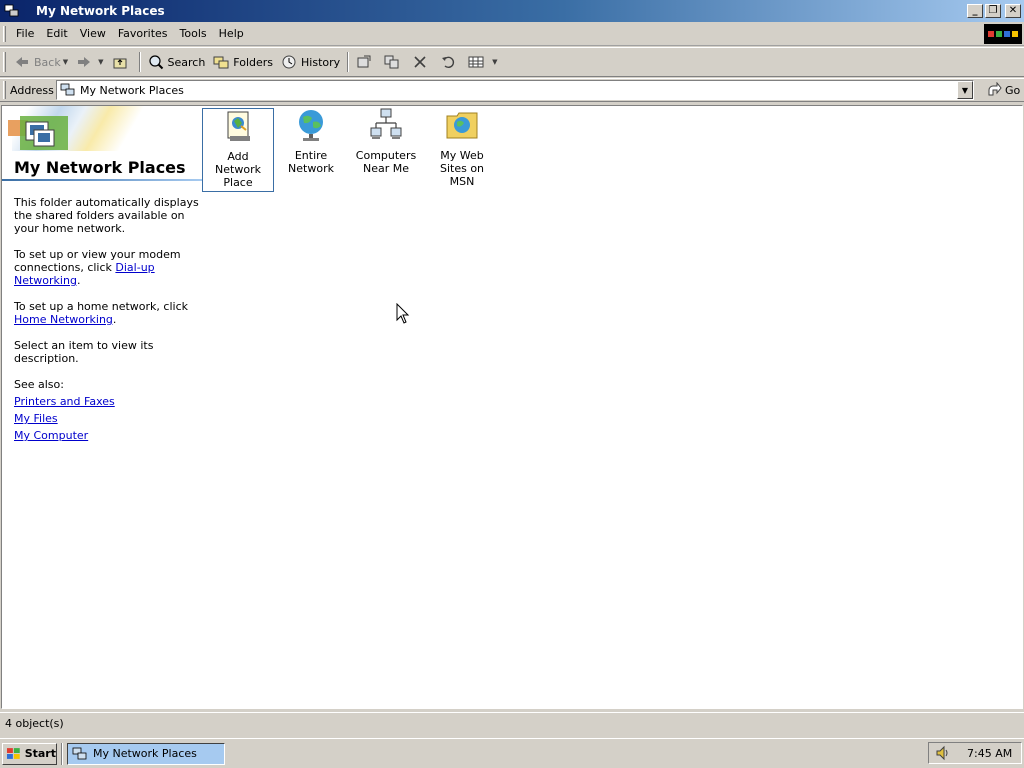  Describe the element at coordinates (32, 90) in the screenshot. I see `address-label: Address` at that location.